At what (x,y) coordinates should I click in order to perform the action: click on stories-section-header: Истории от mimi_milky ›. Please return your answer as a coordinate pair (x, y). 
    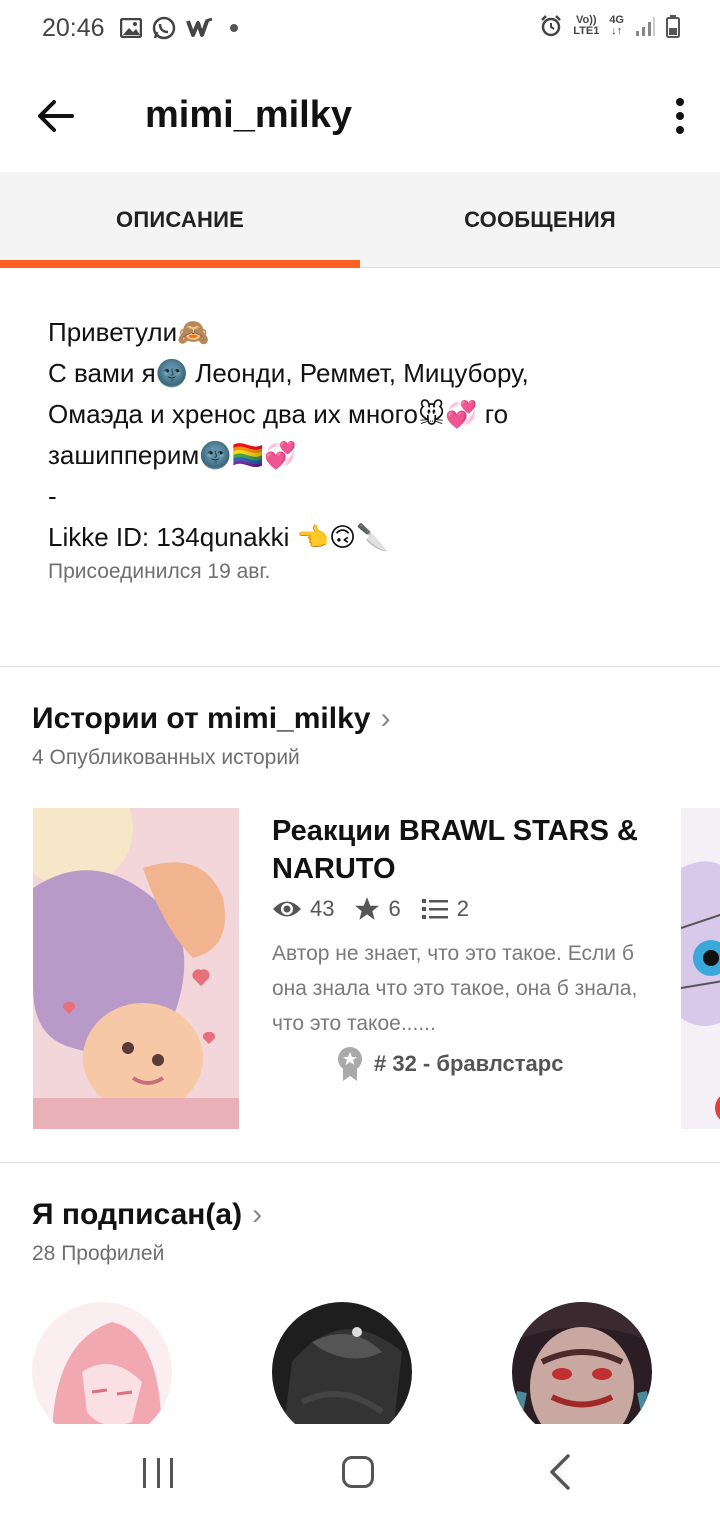
    Looking at the image, I should click on (211, 719).